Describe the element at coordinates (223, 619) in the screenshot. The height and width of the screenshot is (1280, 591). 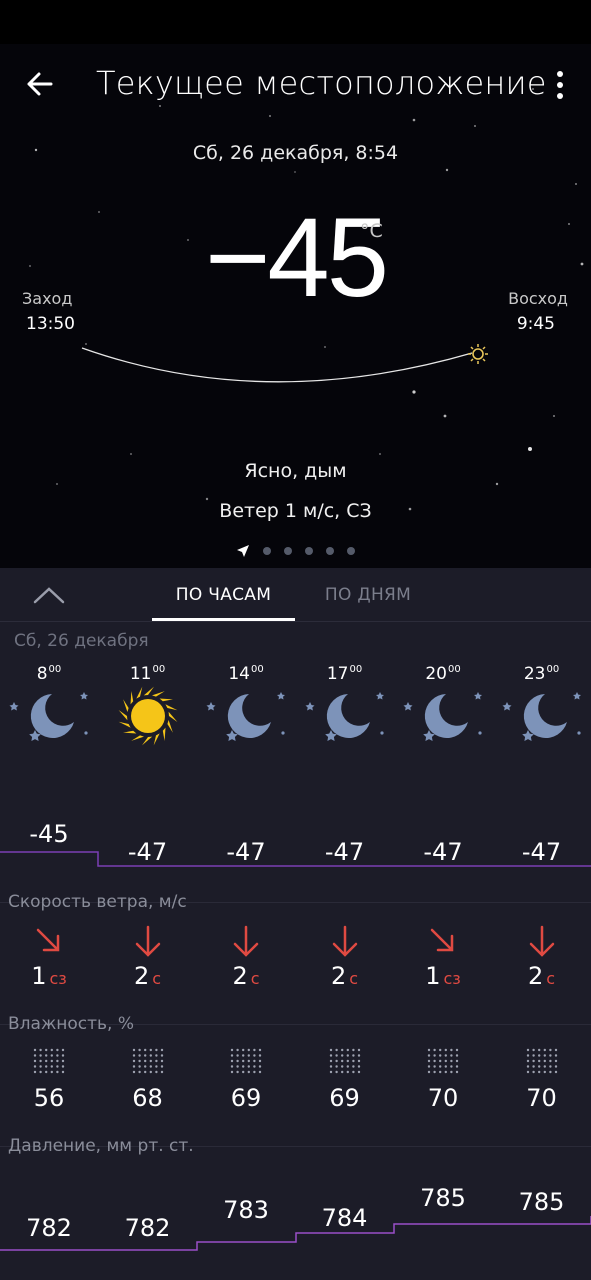
I see `active-tab-indicator` at that location.